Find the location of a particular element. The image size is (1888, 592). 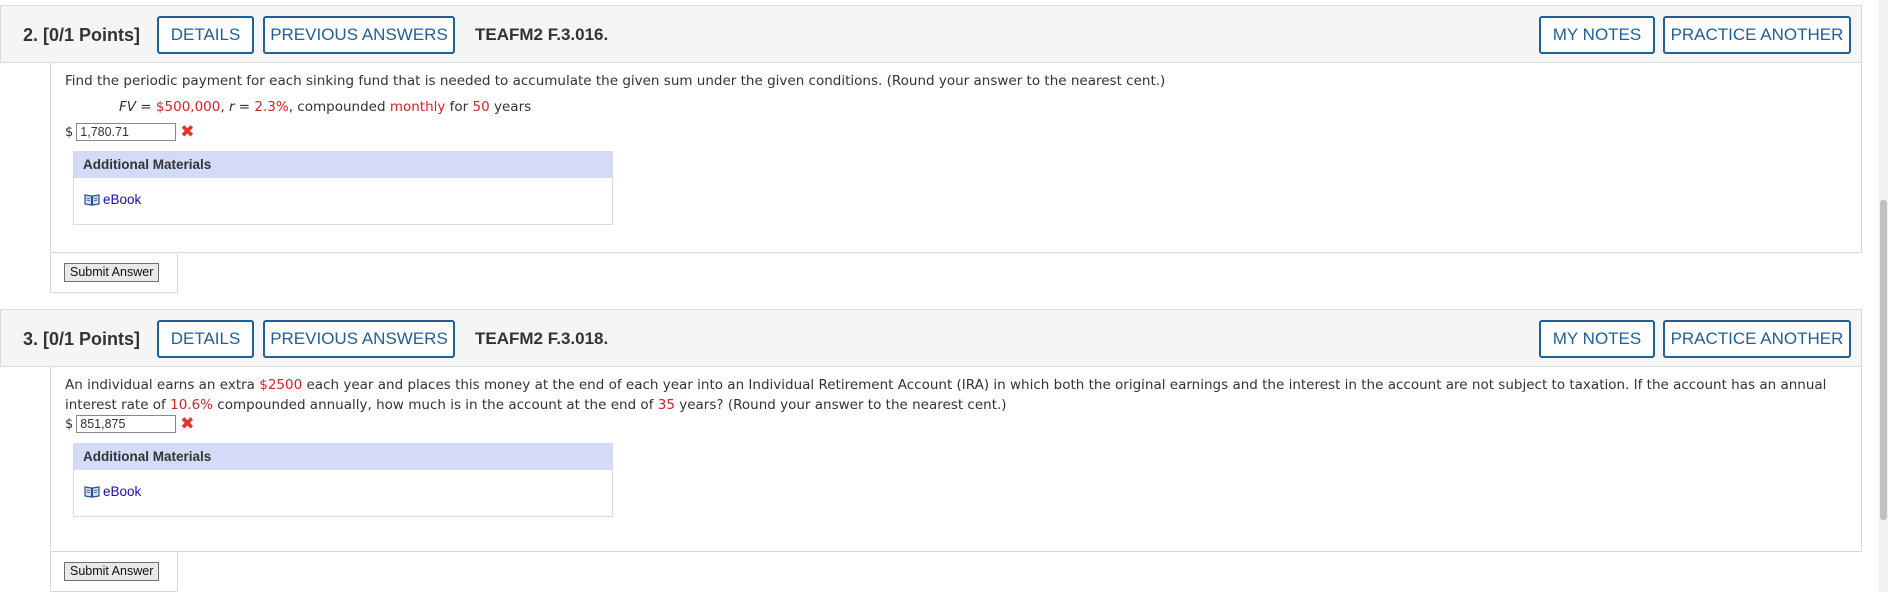

vertical-scrollbar is located at coordinates (1883, 296).